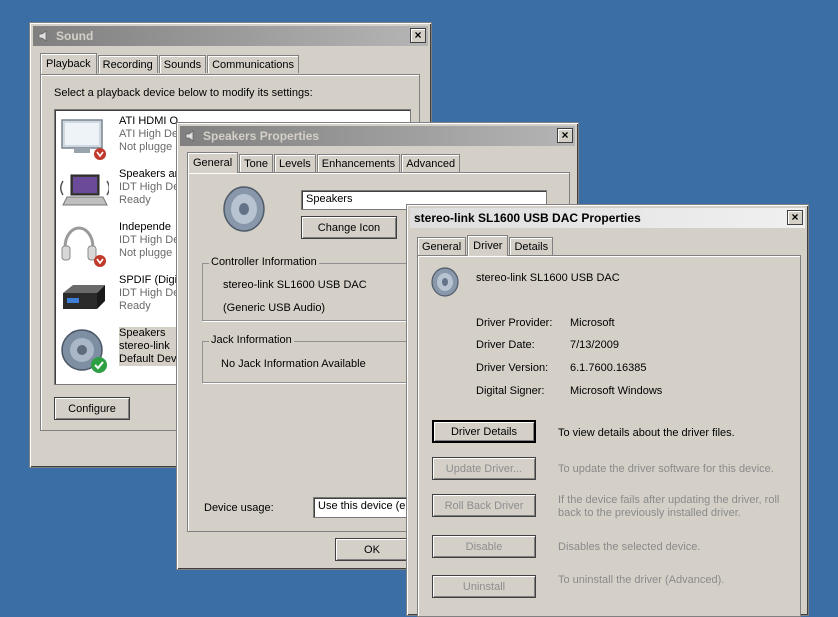  I want to click on driver-details-button: Driver Details, so click(484, 431).